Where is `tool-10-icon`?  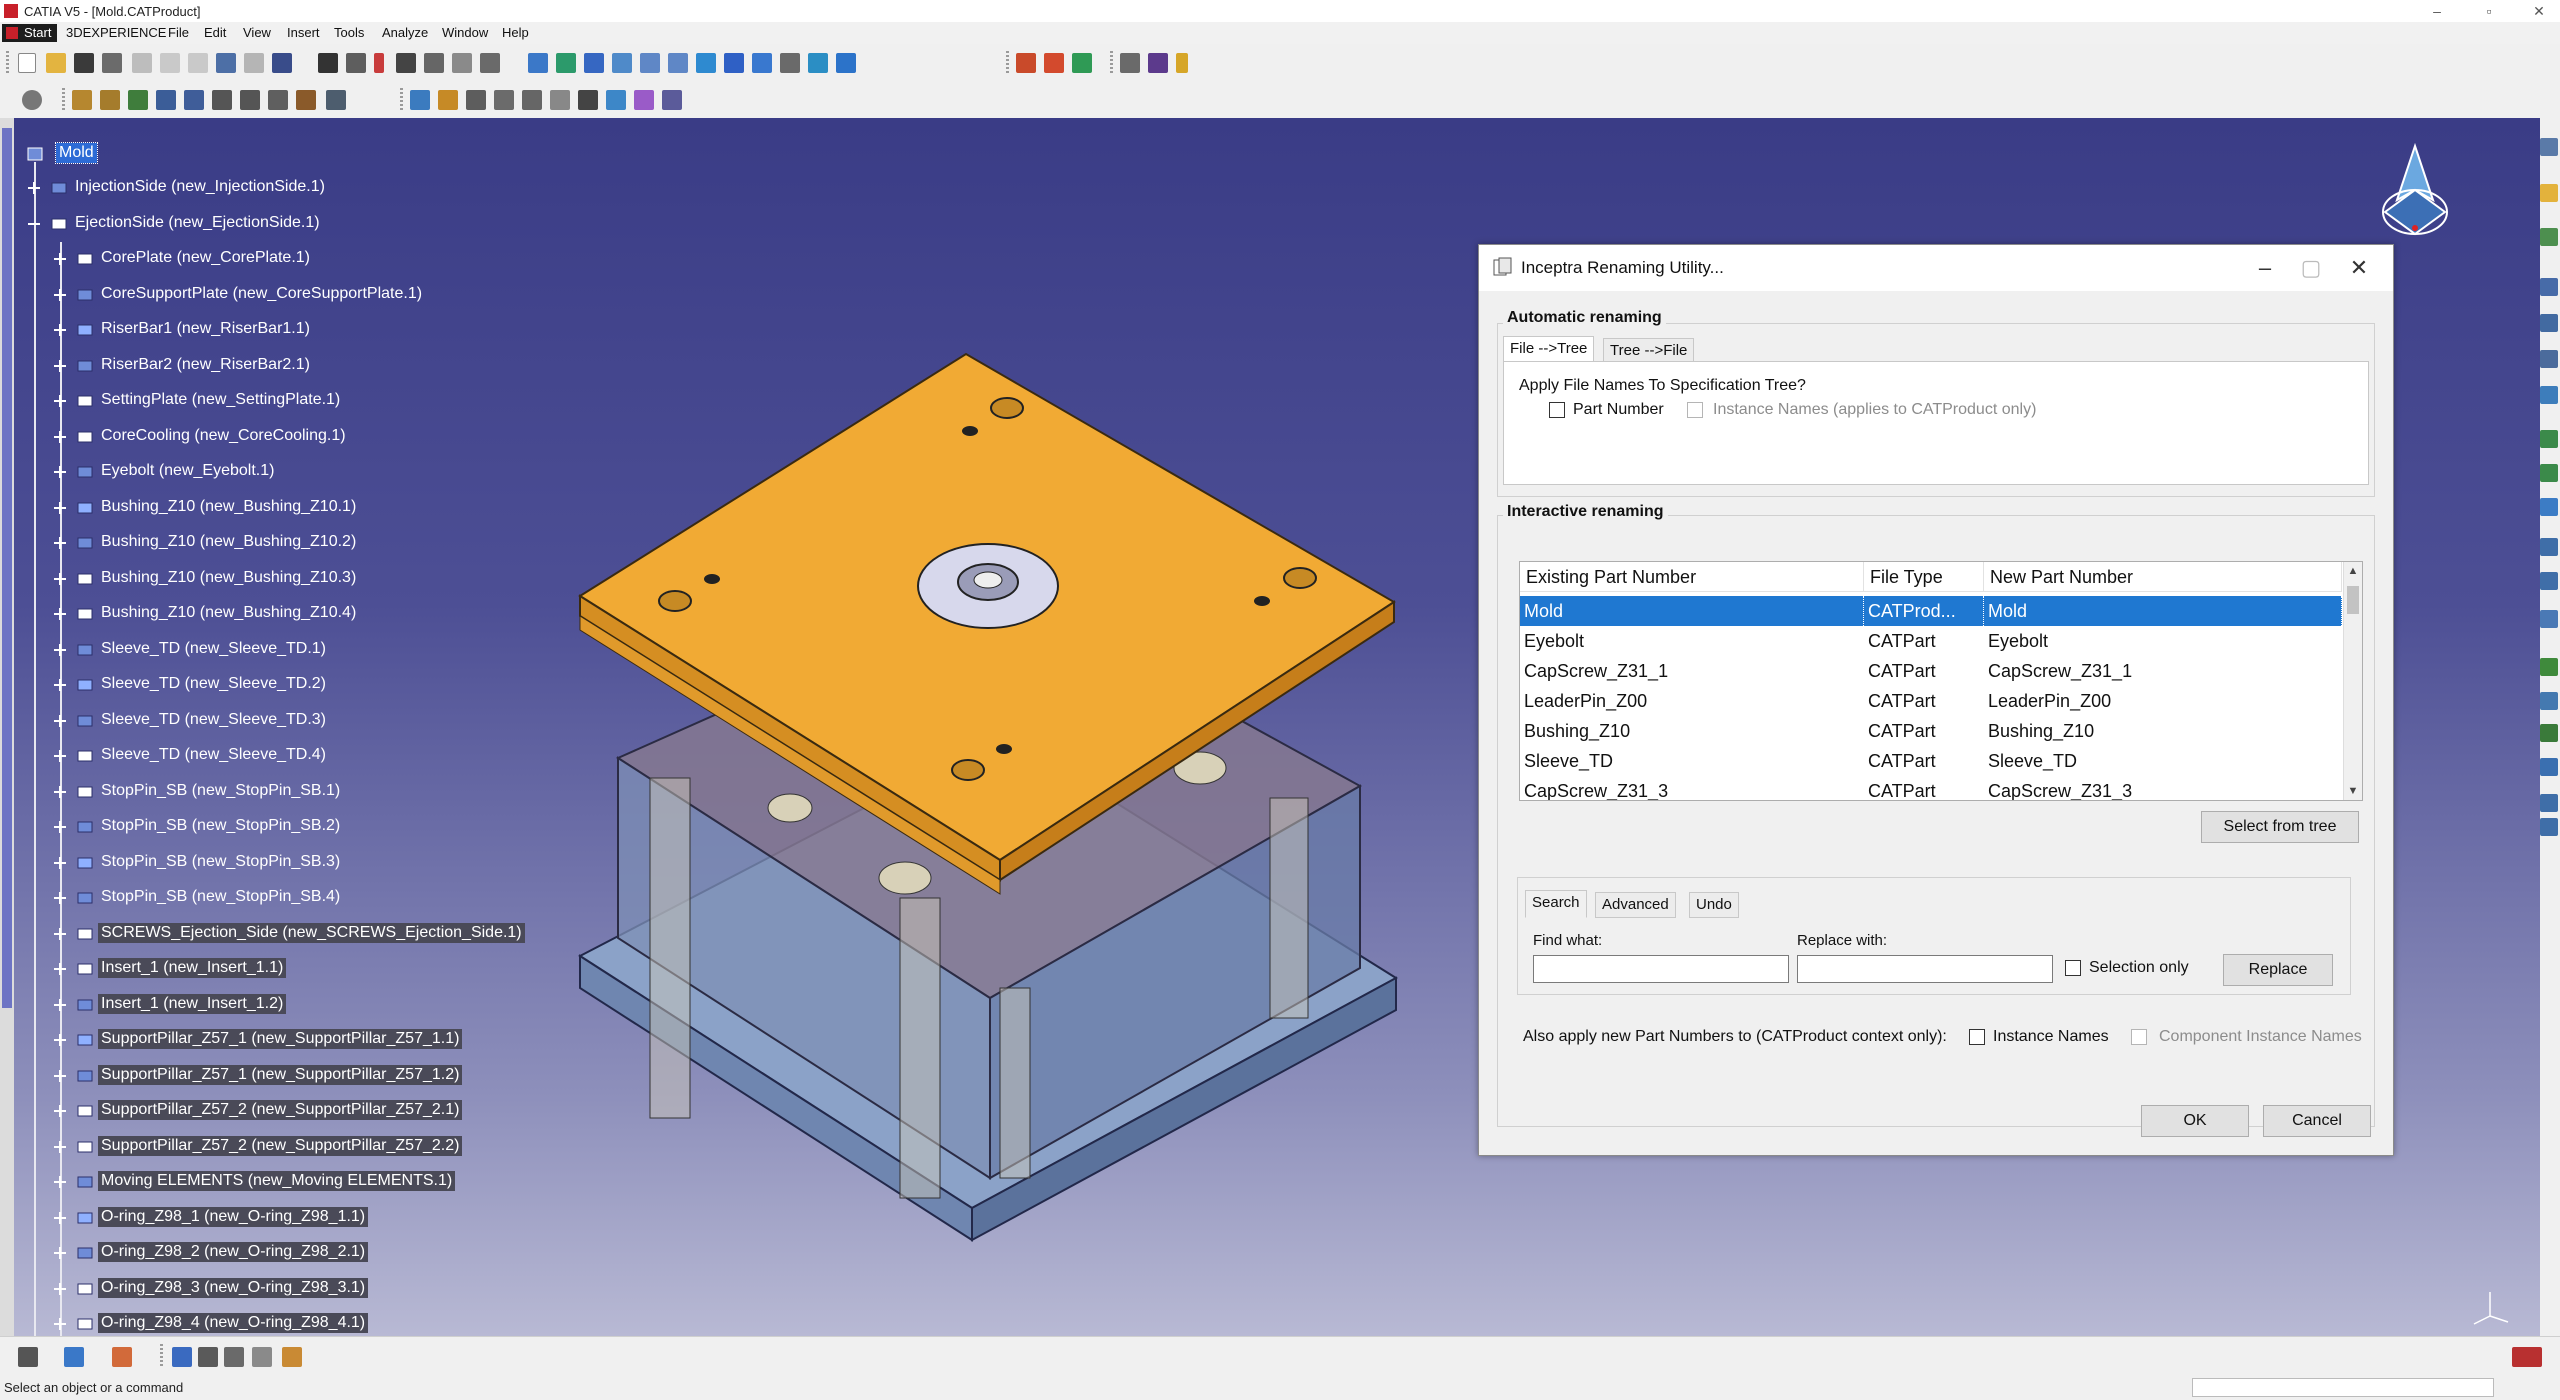
tool-10-icon is located at coordinates (2549, 581).